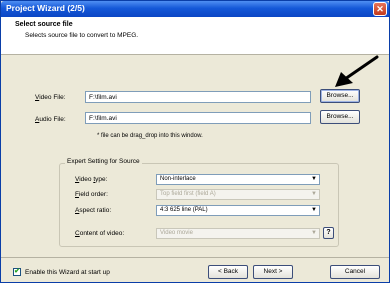  What do you see at coordinates (238, 194) in the screenshot?
I see `field-order-select: Top field first (field A) ▼` at bounding box center [238, 194].